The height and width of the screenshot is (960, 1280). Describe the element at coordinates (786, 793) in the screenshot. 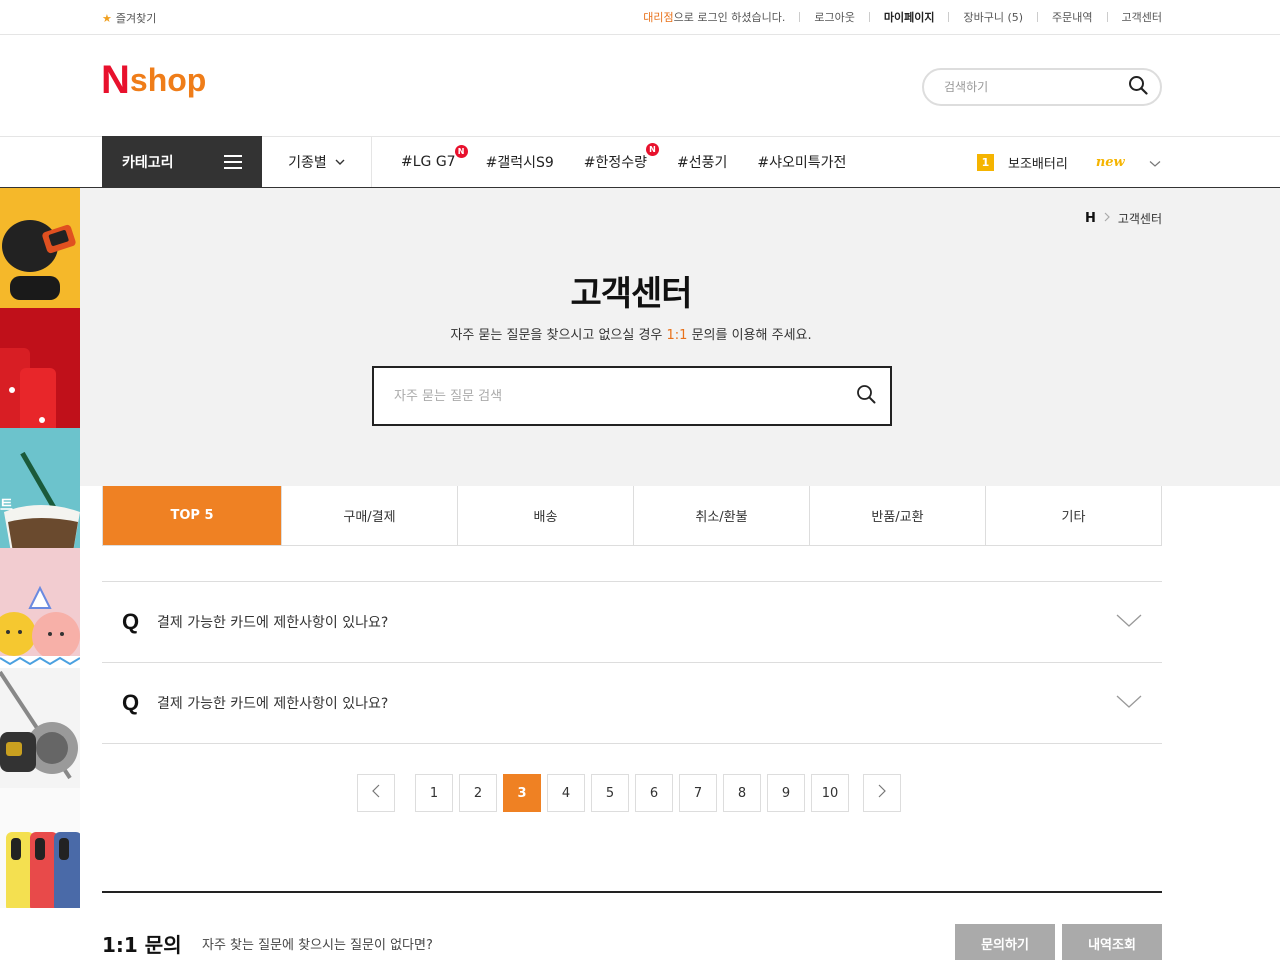

I see `page-button: 9` at that location.